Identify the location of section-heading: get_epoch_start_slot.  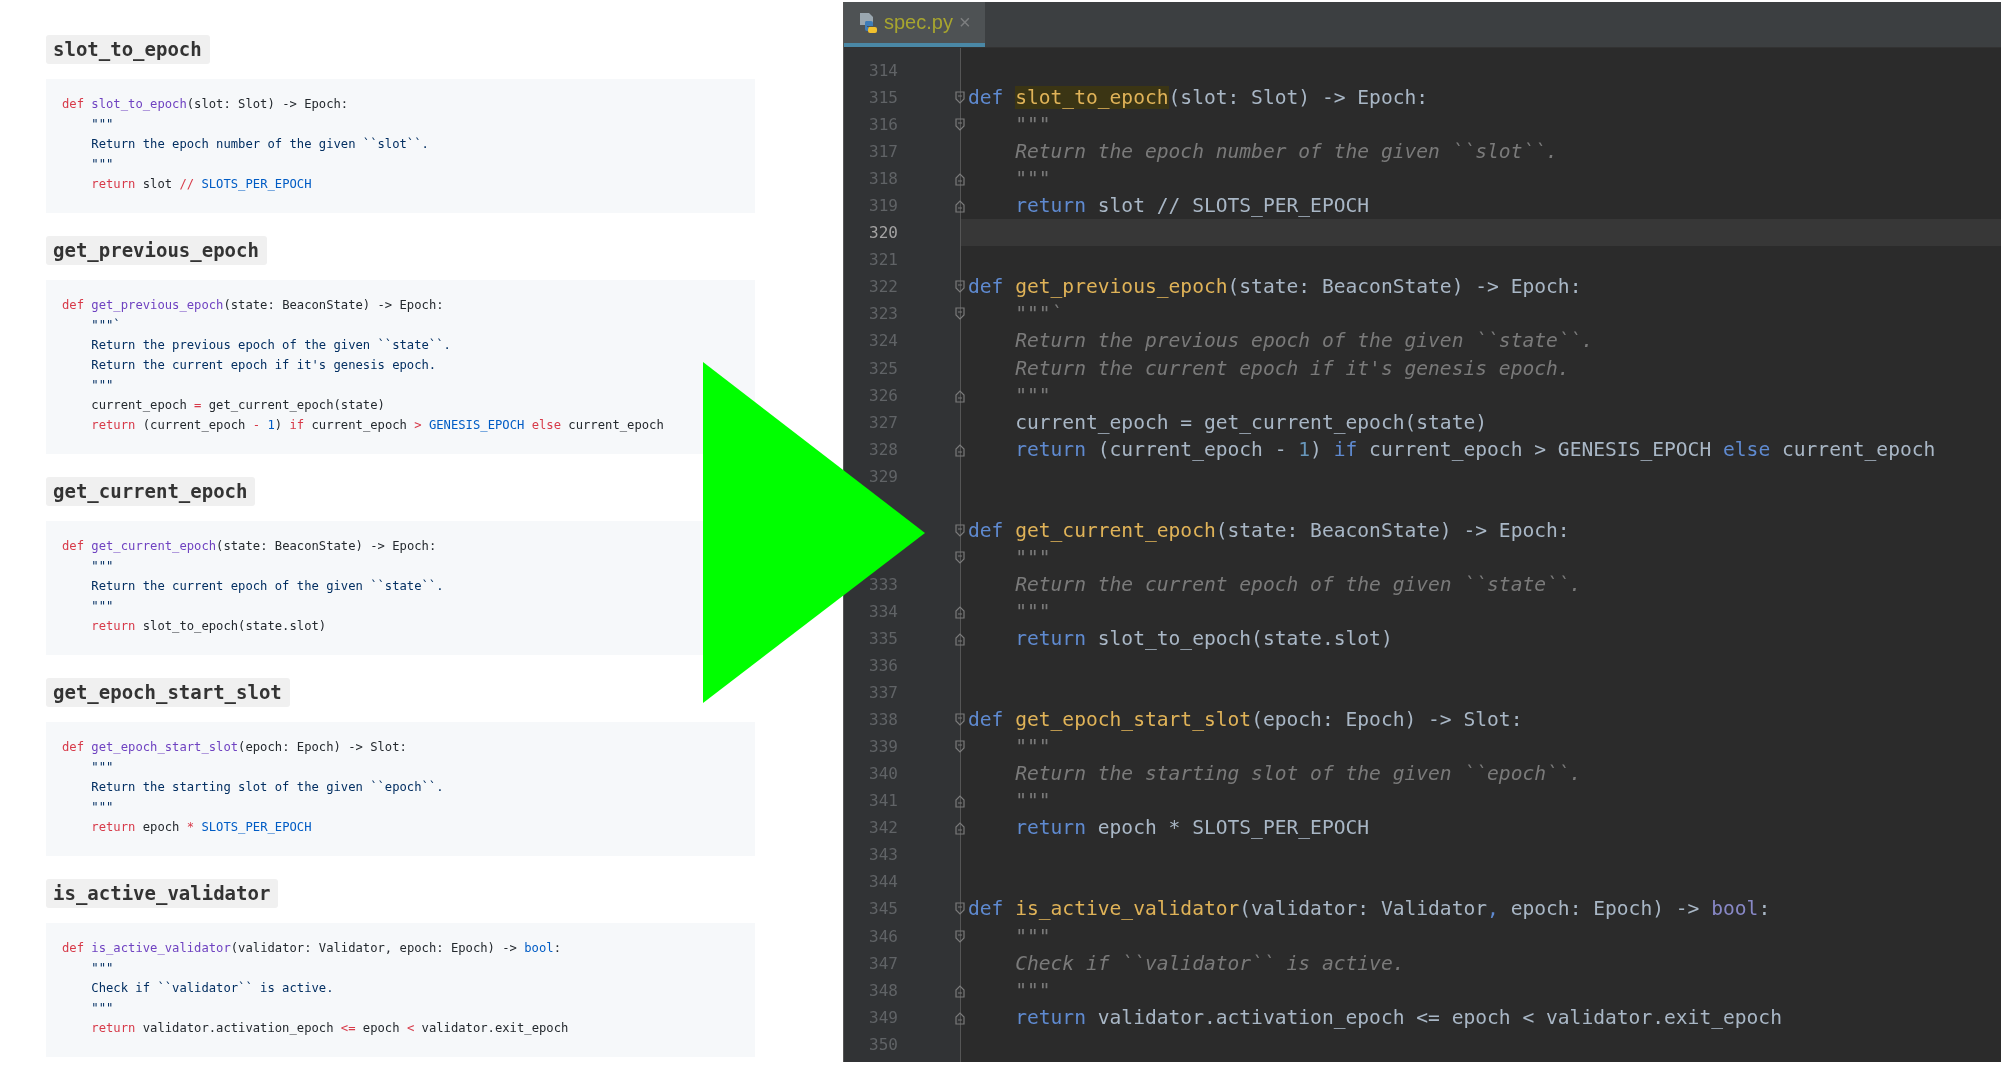
(168, 692).